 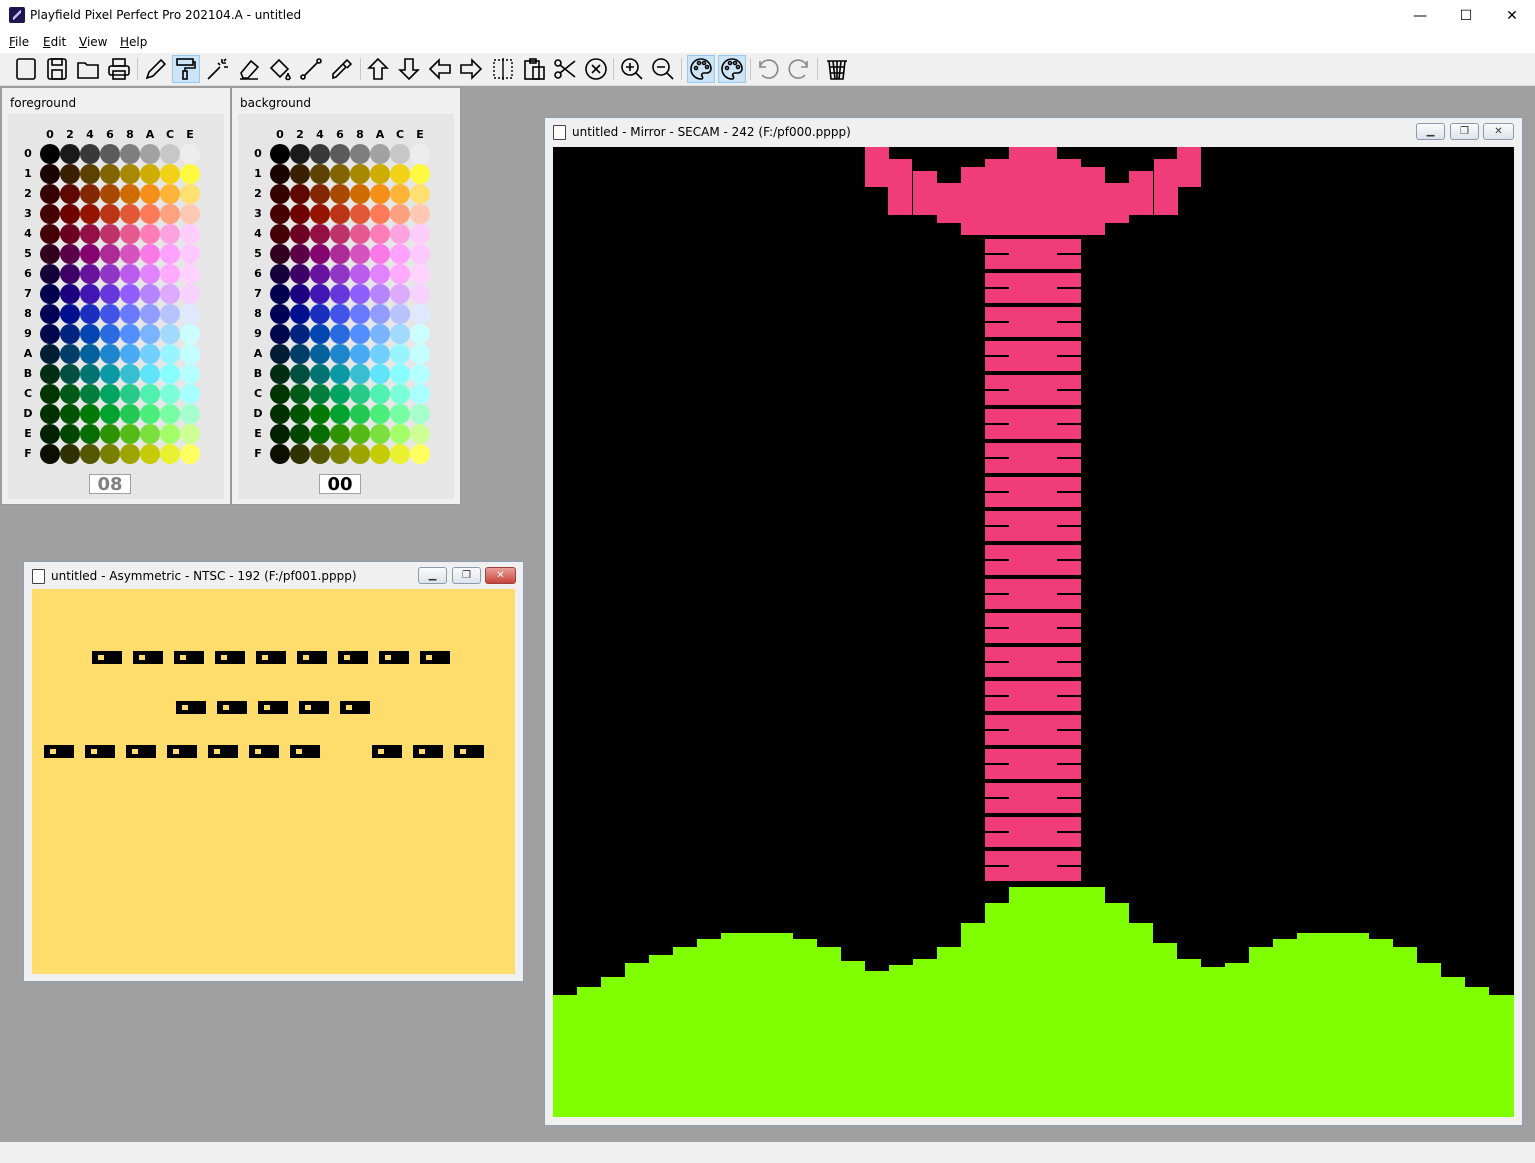 What do you see at coordinates (119, 69) in the screenshot?
I see `print-button` at bounding box center [119, 69].